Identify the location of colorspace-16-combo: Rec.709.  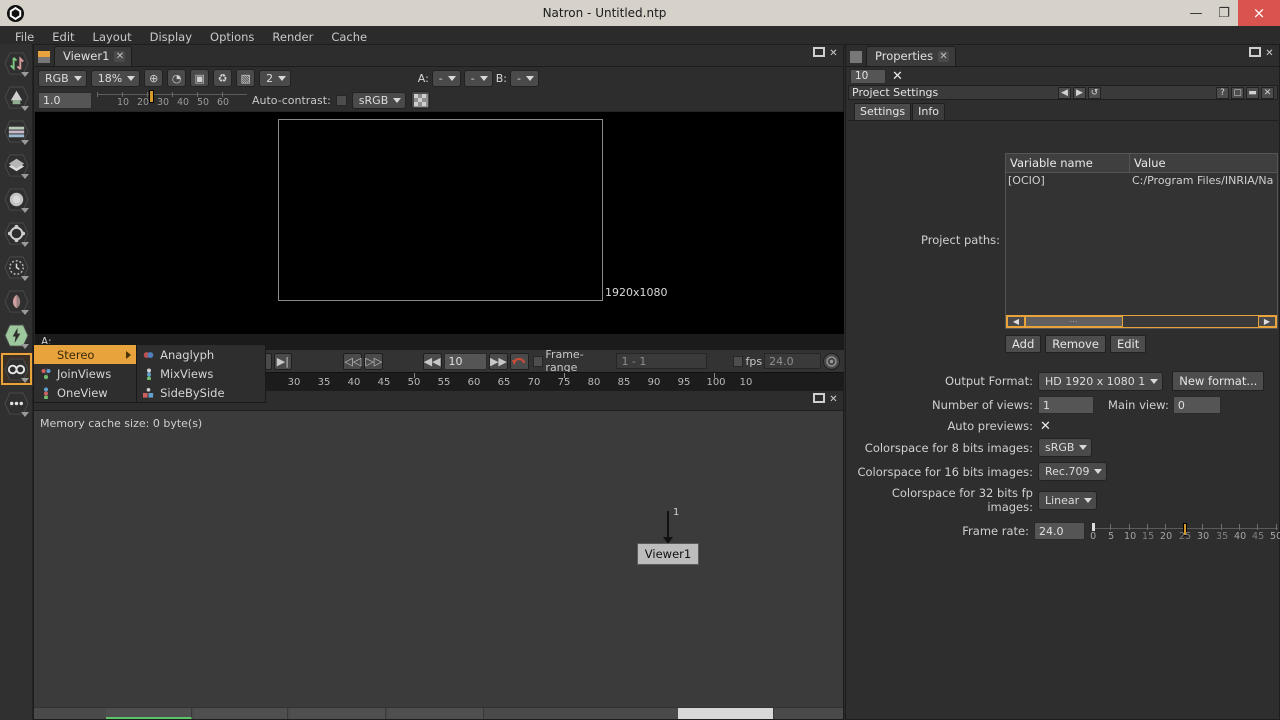
(1073, 471).